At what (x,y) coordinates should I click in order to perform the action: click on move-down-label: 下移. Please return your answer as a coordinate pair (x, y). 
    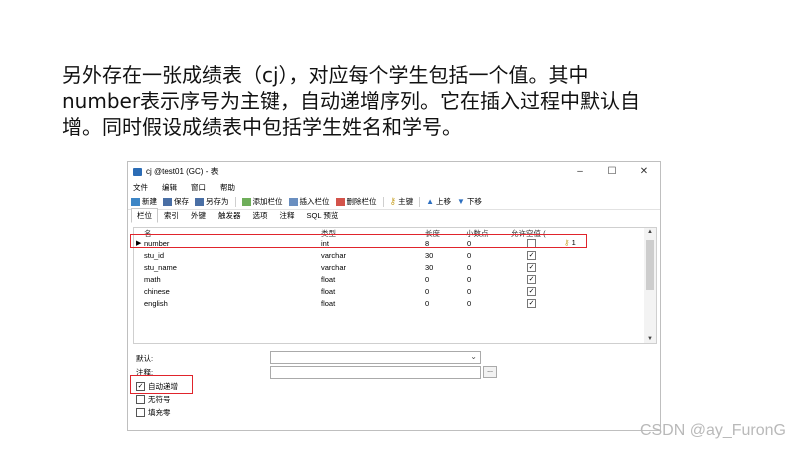
    Looking at the image, I should click on (474, 201).